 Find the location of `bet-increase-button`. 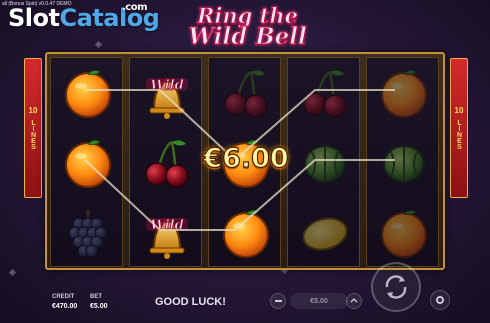

bet-increase-button is located at coordinates (354, 301).